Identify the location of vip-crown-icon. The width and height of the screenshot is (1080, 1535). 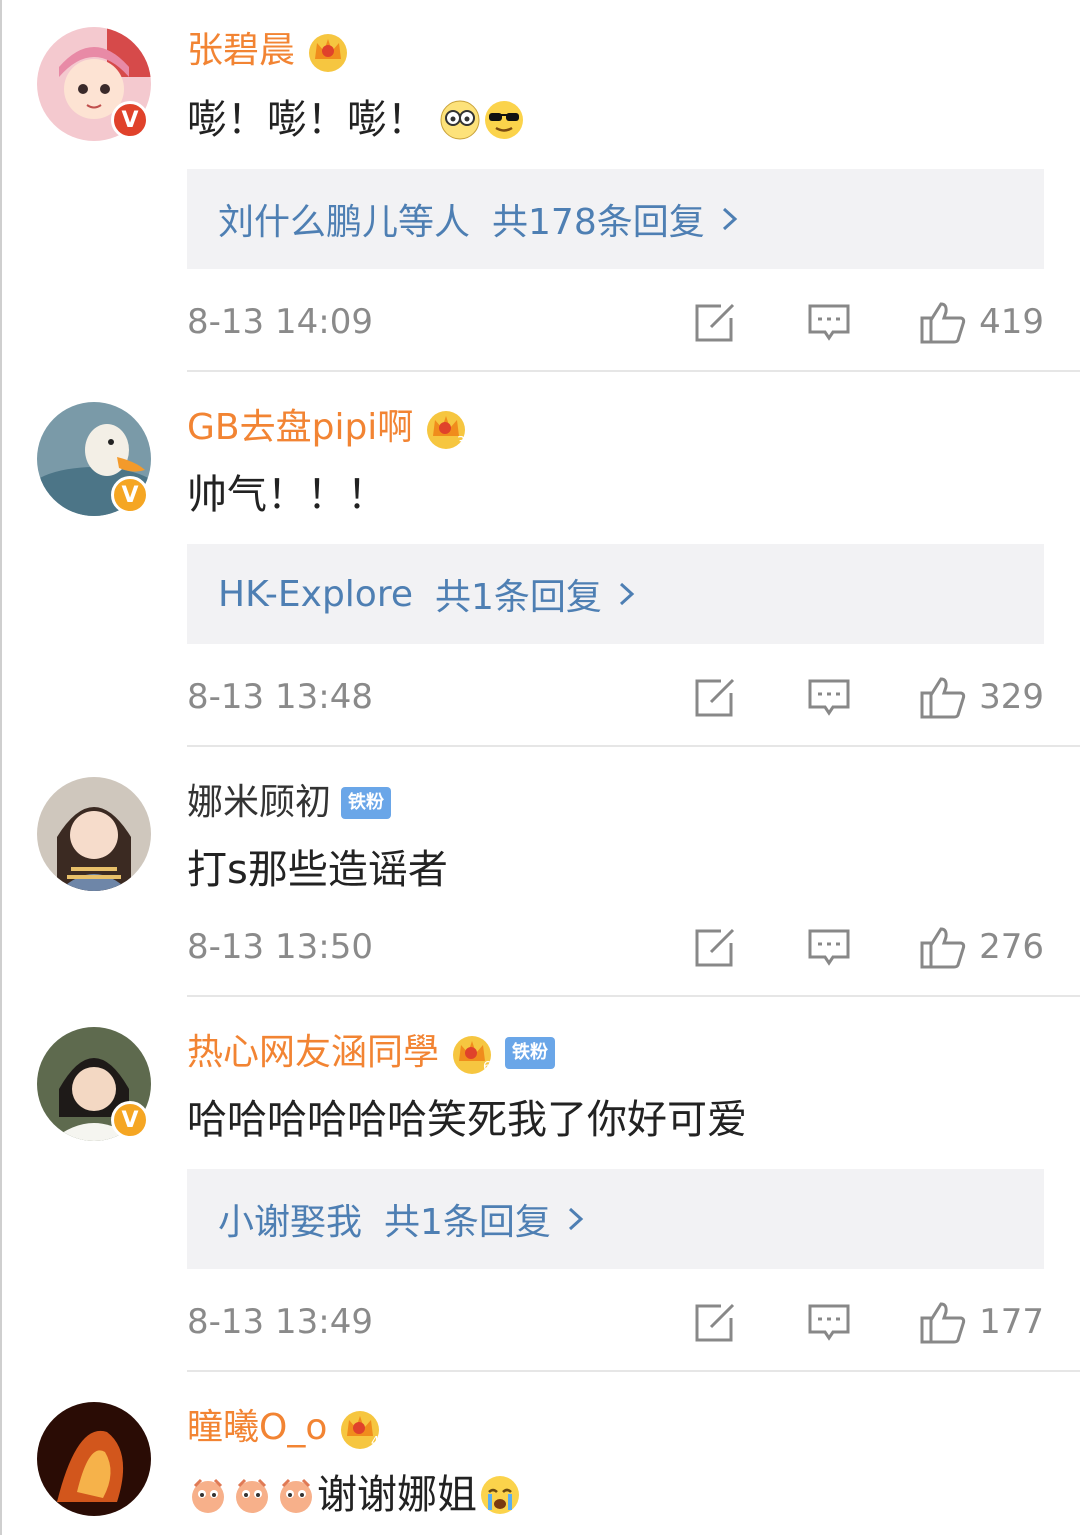
(328, 53).